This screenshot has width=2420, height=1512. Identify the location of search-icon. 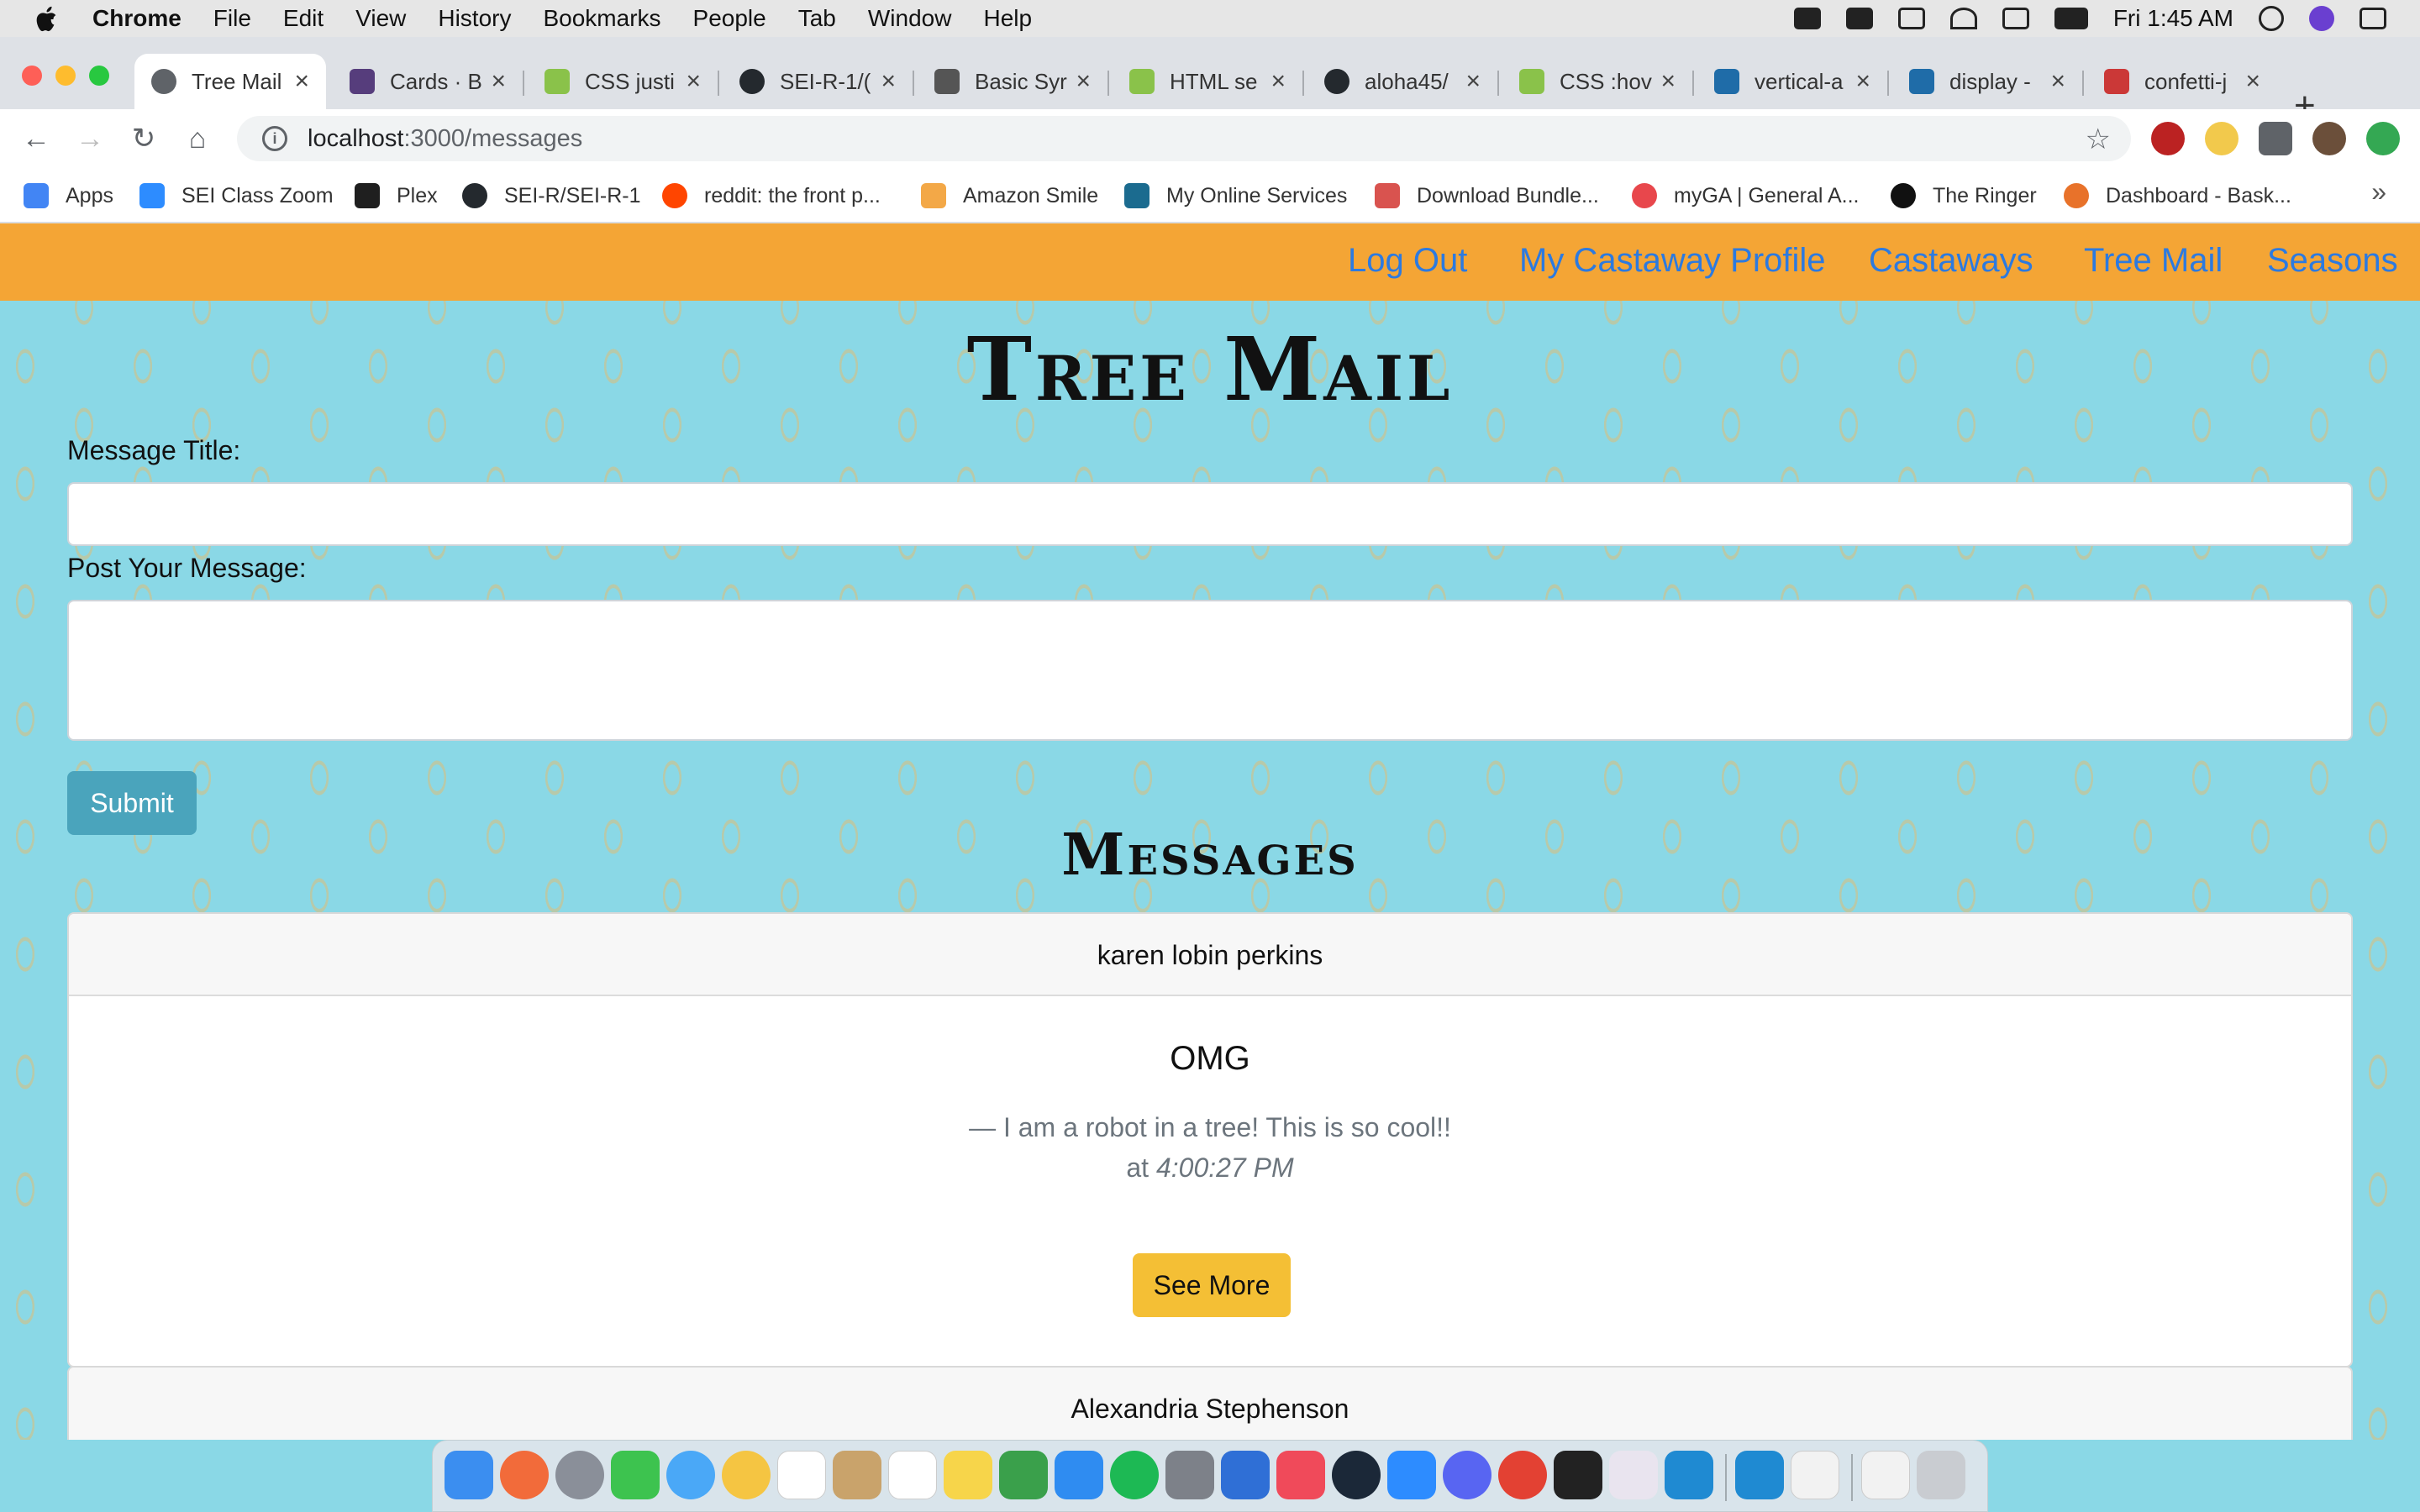
(2271, 18).